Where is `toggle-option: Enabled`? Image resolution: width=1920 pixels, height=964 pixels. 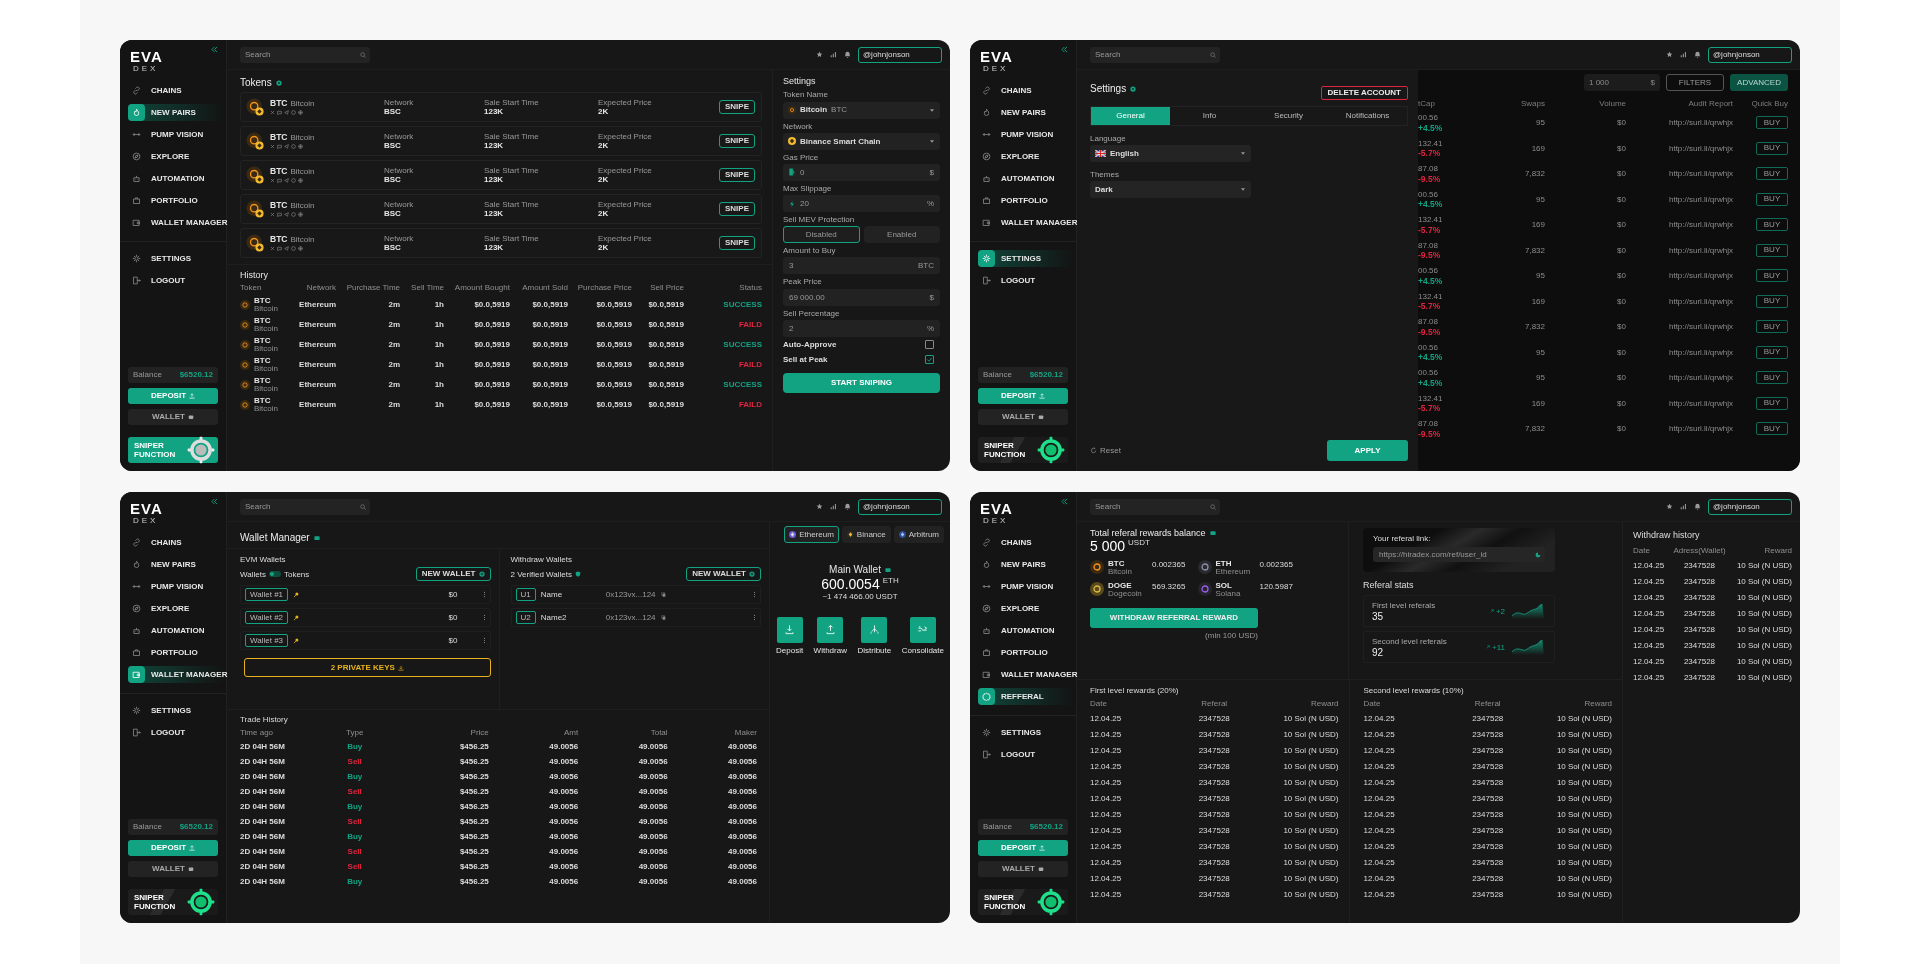 toggle-option: Enabled is located at coordinates (901, 235).